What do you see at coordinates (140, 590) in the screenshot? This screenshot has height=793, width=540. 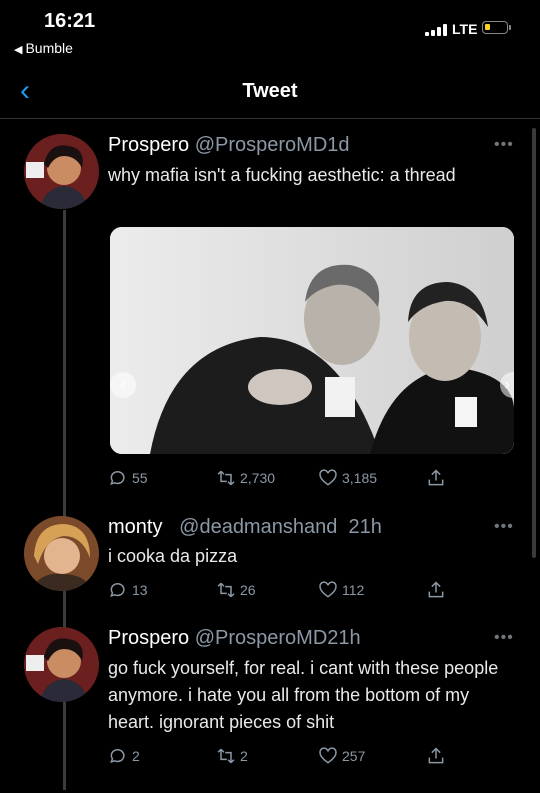 I see `reply-count: 13` at bounding box center [140, 590].